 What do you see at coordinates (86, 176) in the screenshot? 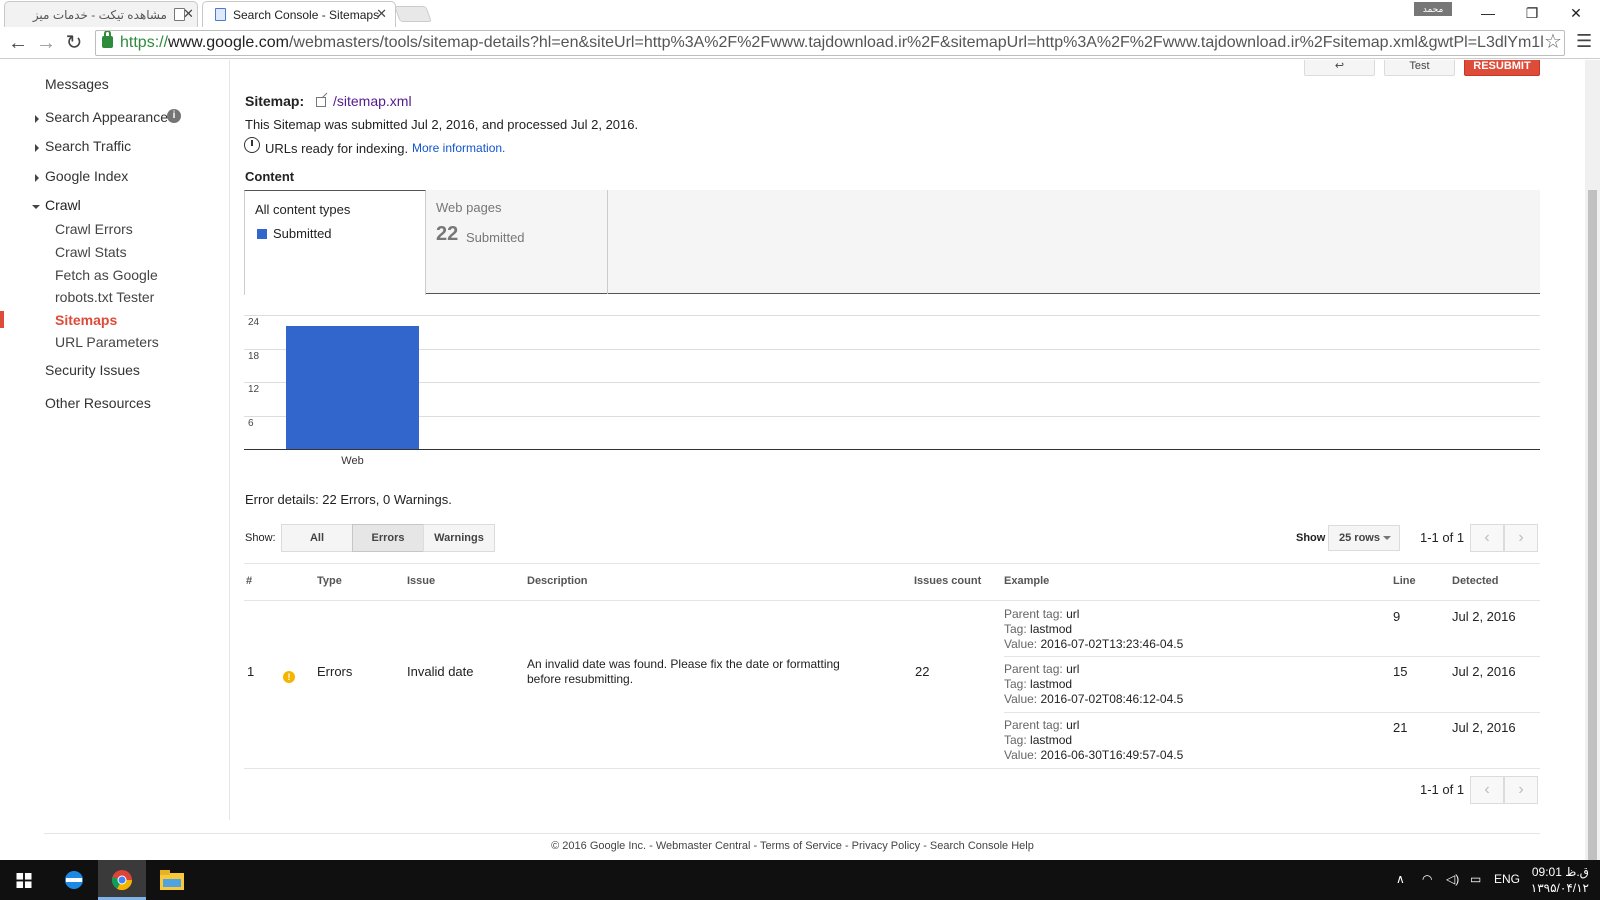
I see `sidebar-item-google-index: Google Index` at bounding box center [86, 176].